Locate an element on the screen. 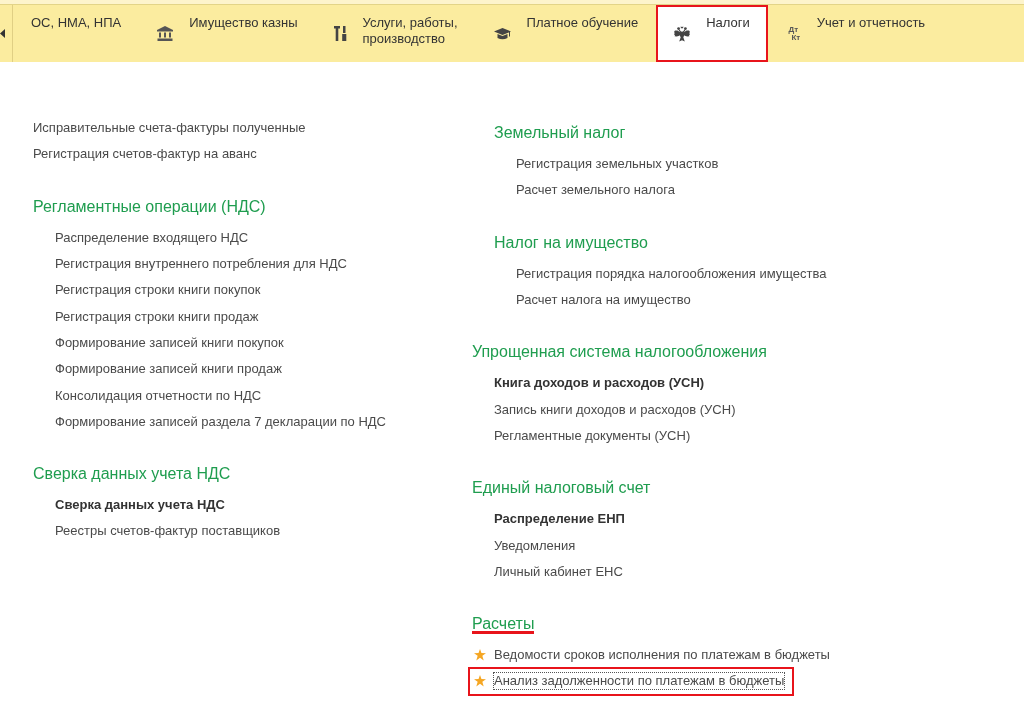 This screenshot has width=1024, height=717. menu-link: Регистрация земельных участков is located at coordinates (617, 164).